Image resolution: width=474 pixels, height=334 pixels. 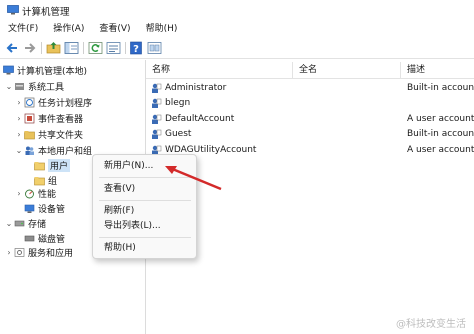 What do you see at coordinates (29, 238) in the screenshot?
I see `disk-icon` at bounding box center [29, 238].